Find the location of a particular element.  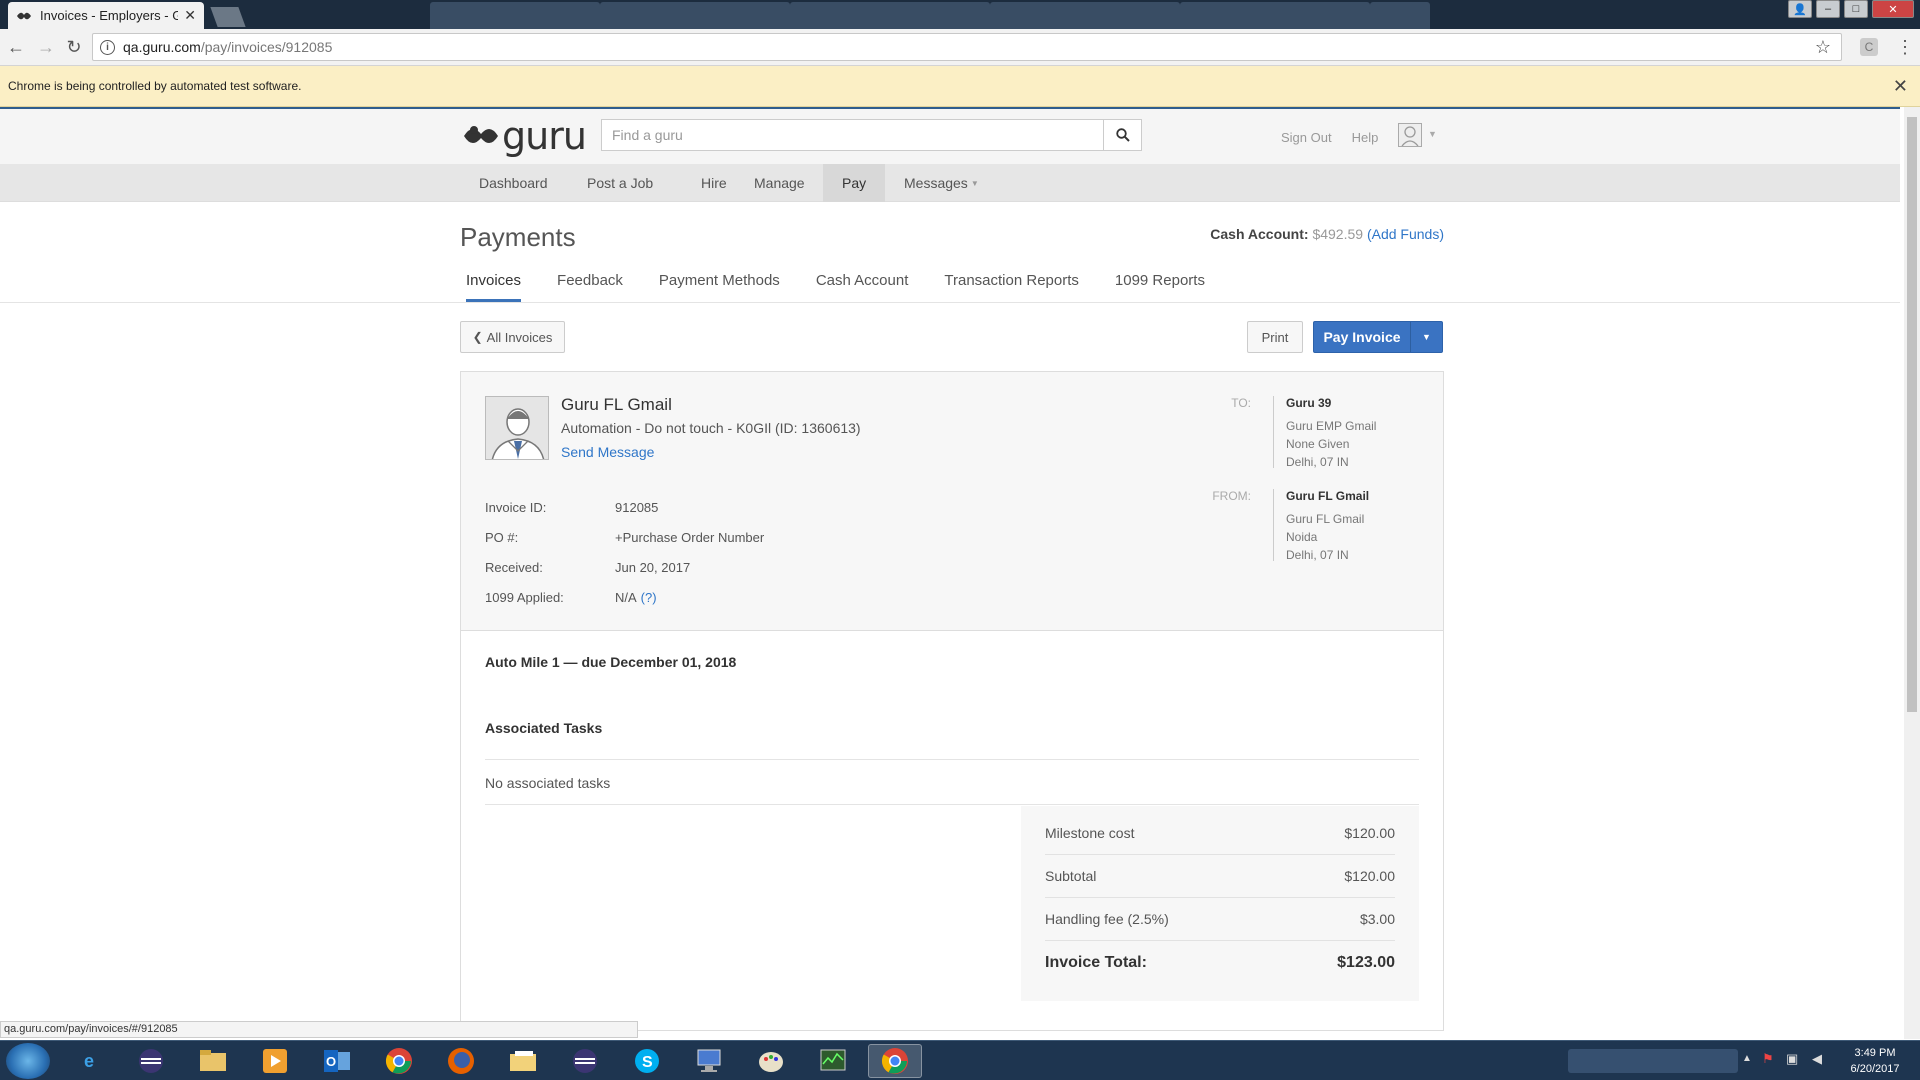

firefox-icon is located at coordinates (461, 1061).